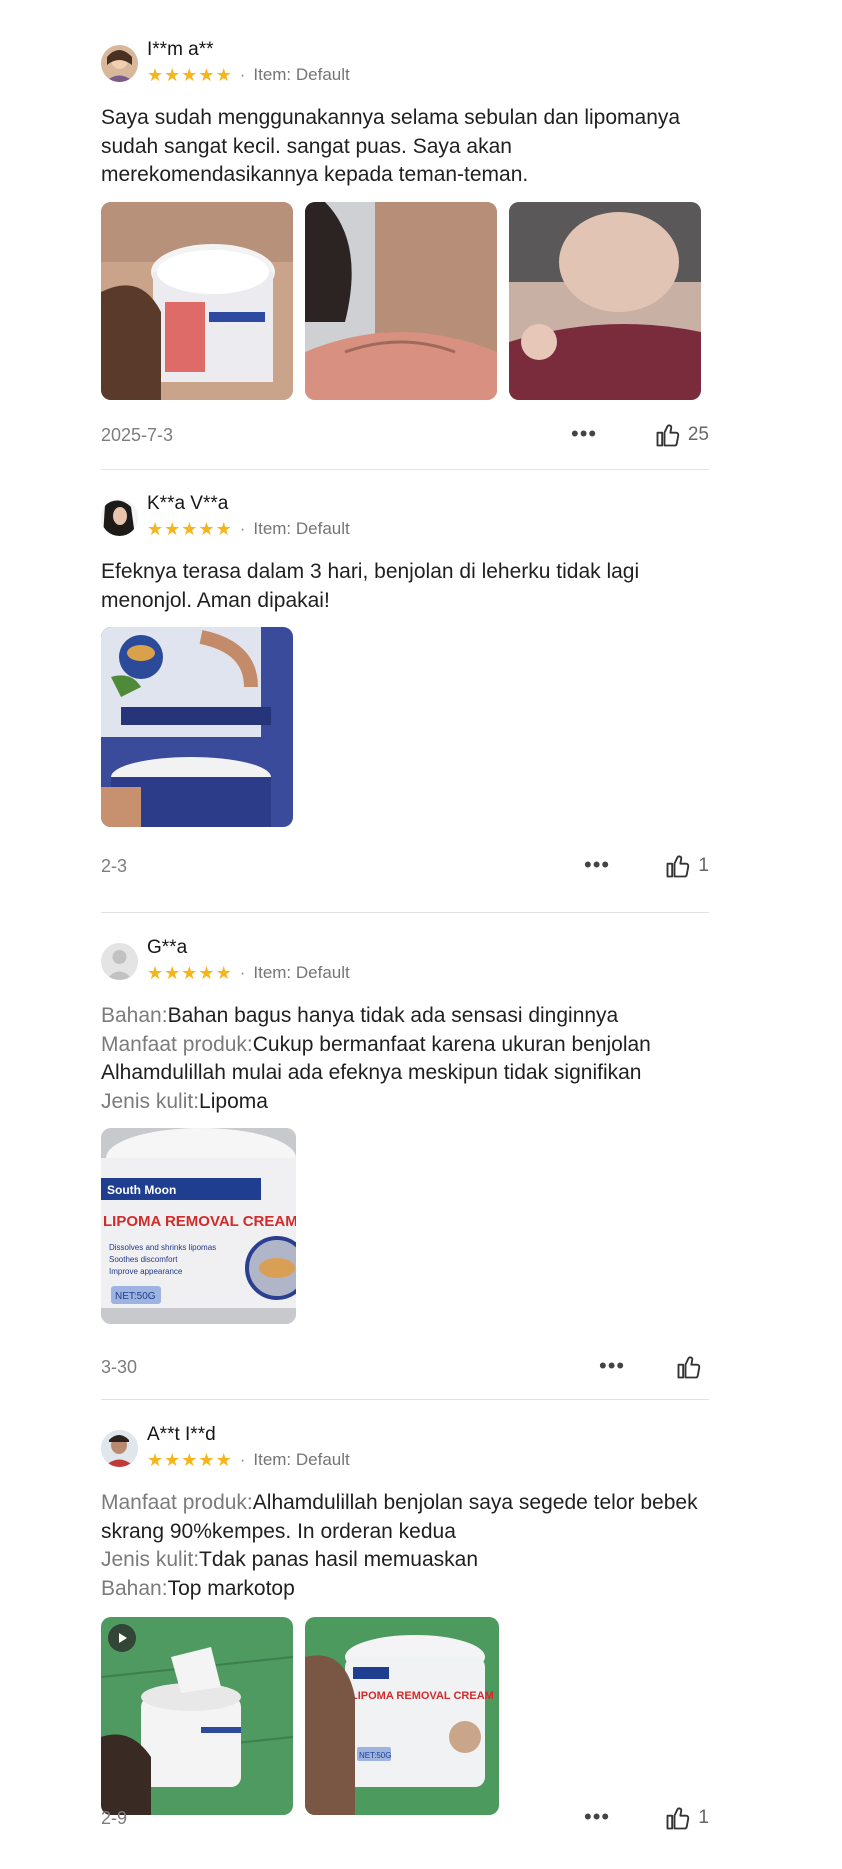 Image resolution: width=842 pixels, height=1869 pixels. Describe the element at coordinates (197, 1716) in the screenshot. I see `review-video-thumbnail` at that location.